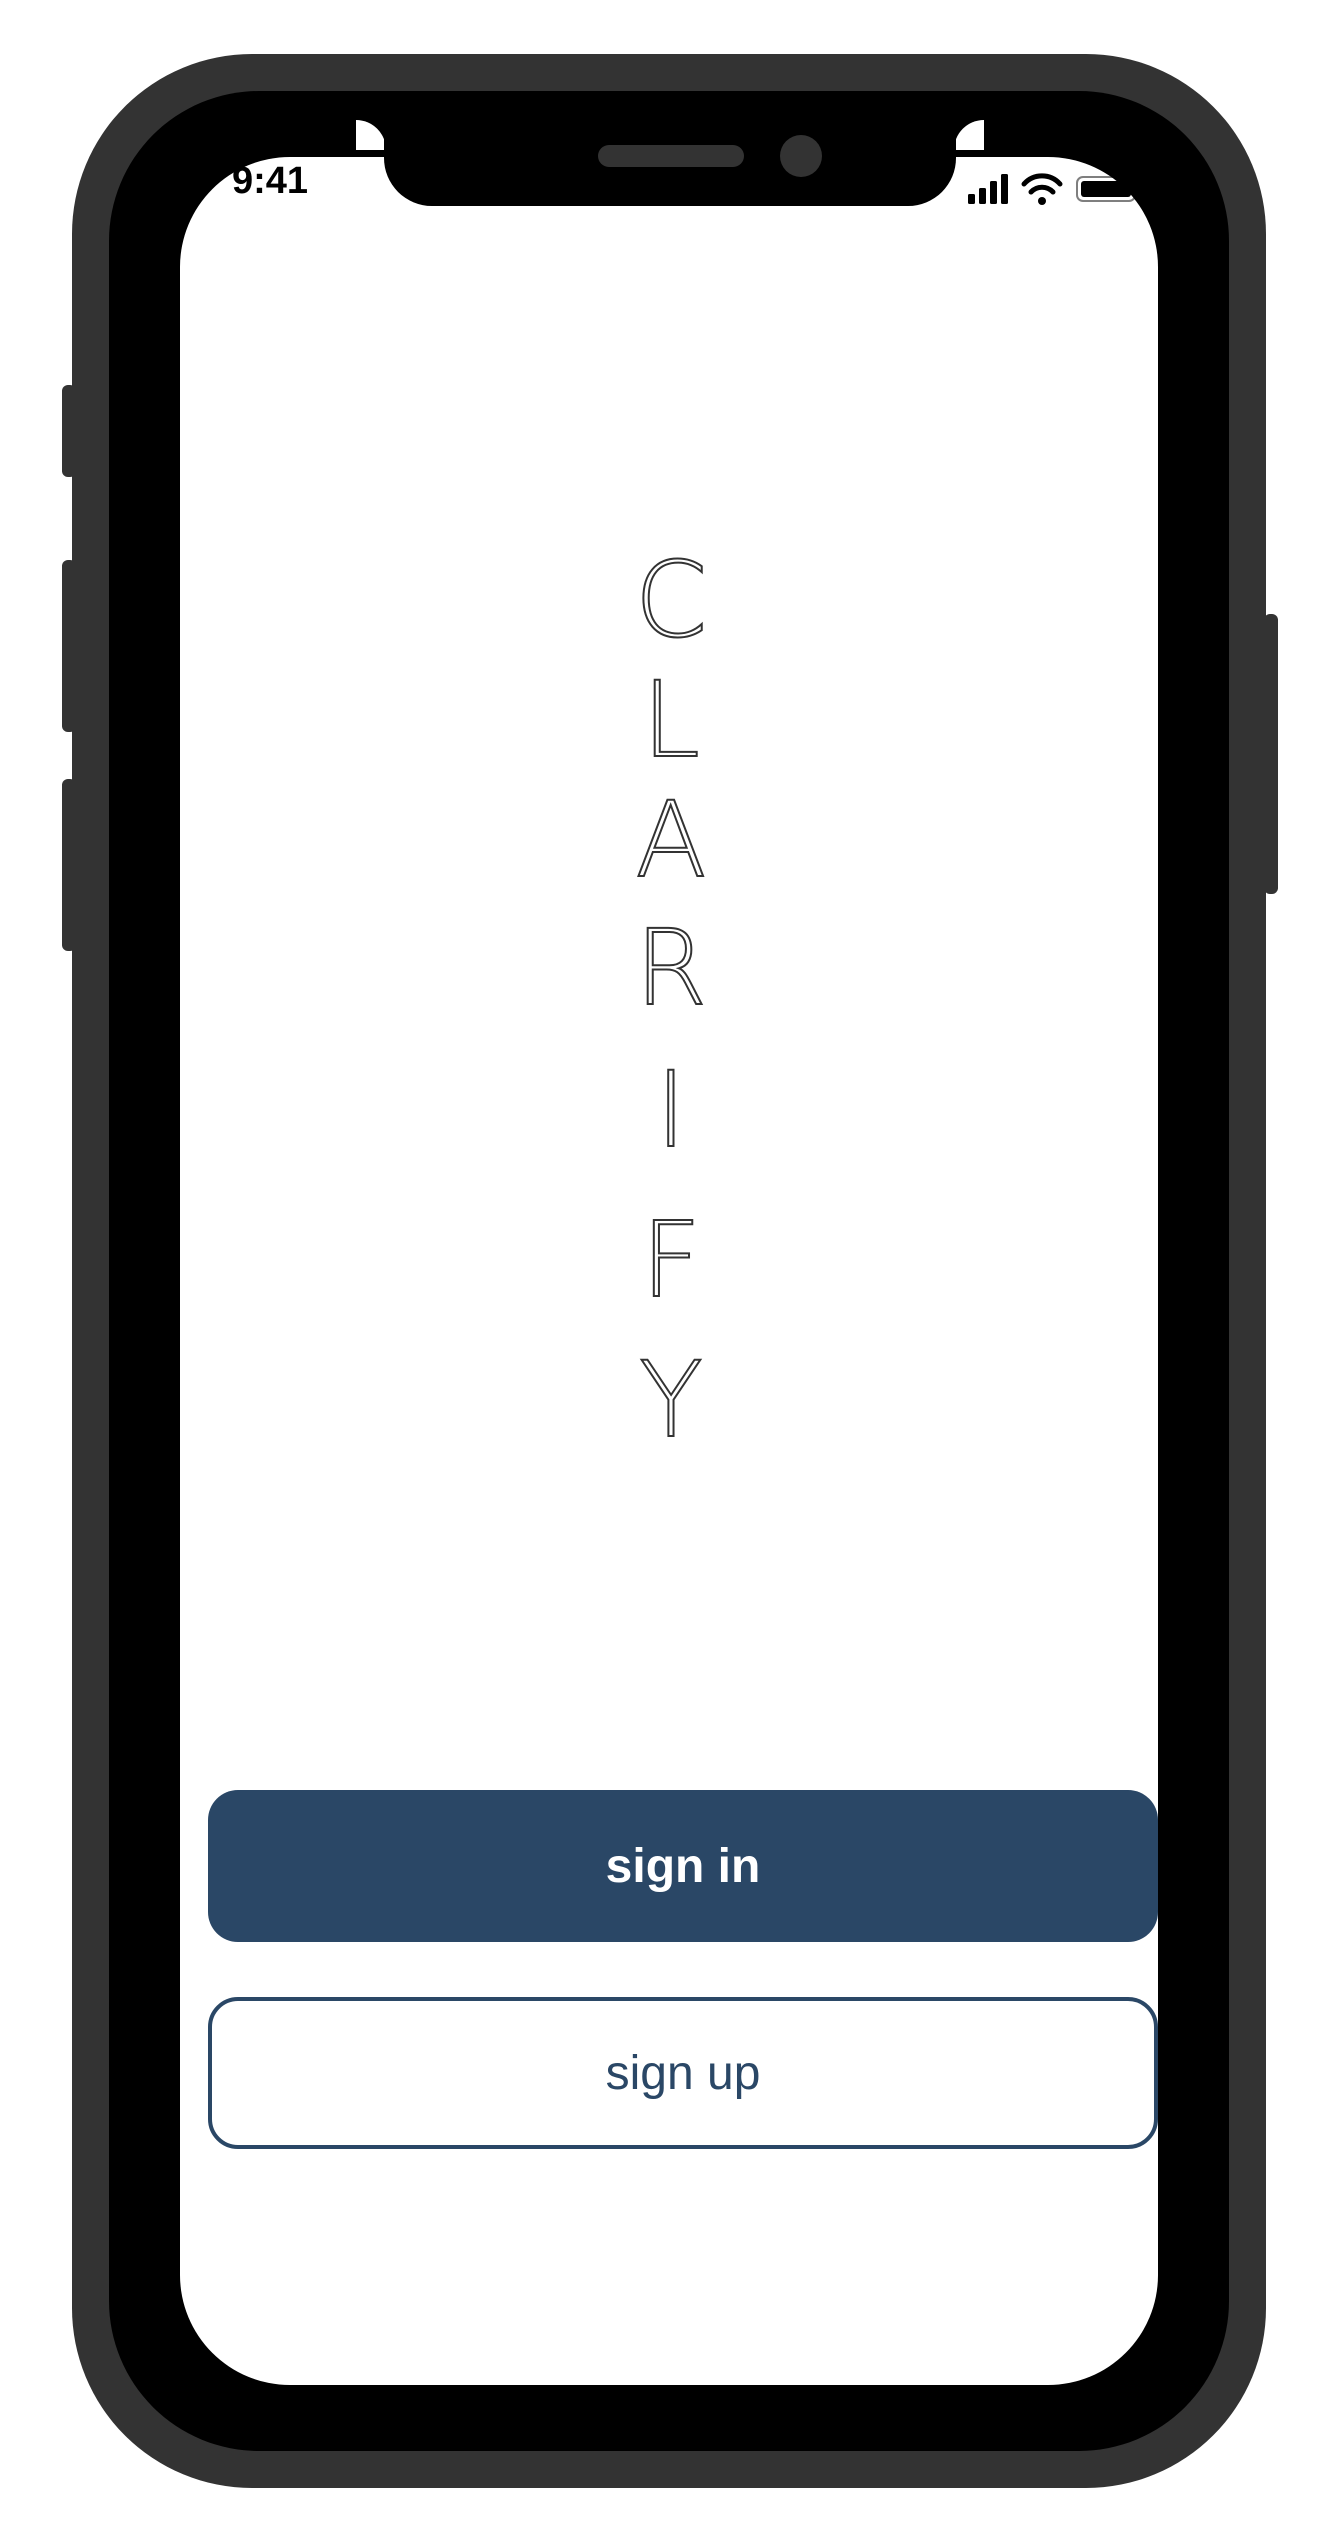 This screenshot has width=1342, height=2537. Describe the element at coordinates (801, 156) in the screenshot. I see `front-camera` at that location.